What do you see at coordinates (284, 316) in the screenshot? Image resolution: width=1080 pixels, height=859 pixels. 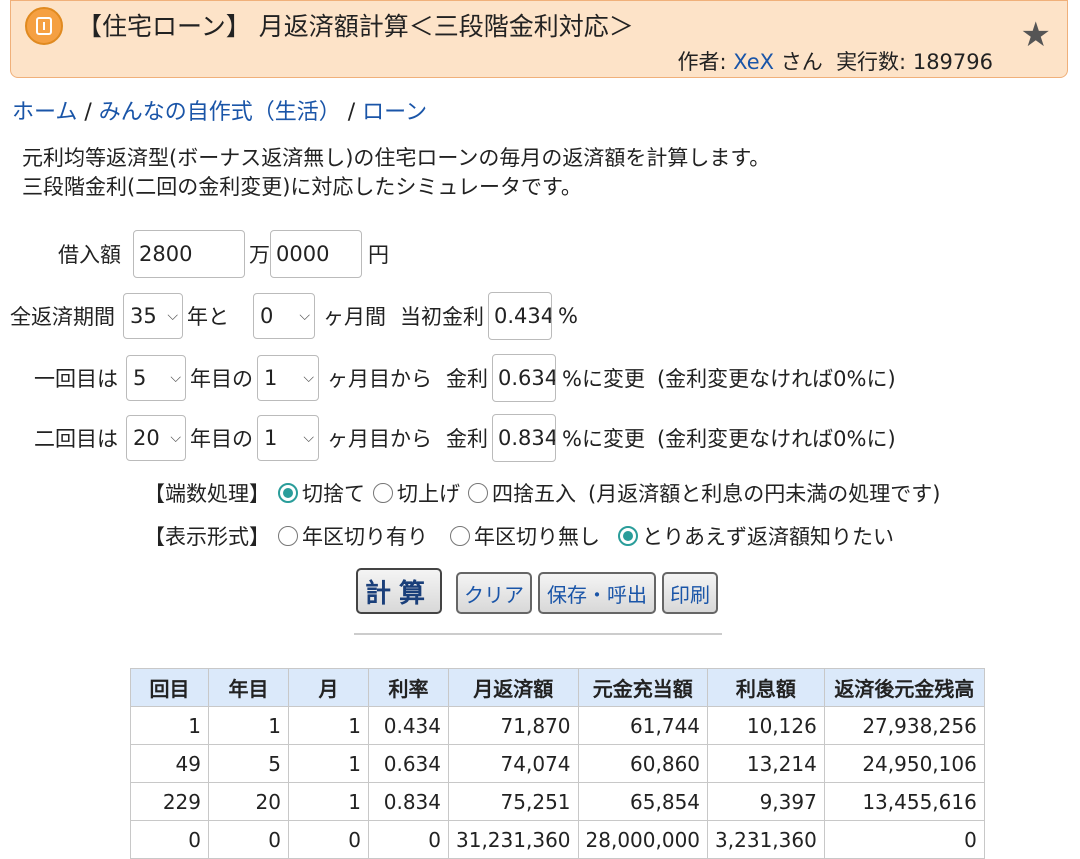 I see `period-months-select: 0 ⌵` at bounding box center [284, 316].